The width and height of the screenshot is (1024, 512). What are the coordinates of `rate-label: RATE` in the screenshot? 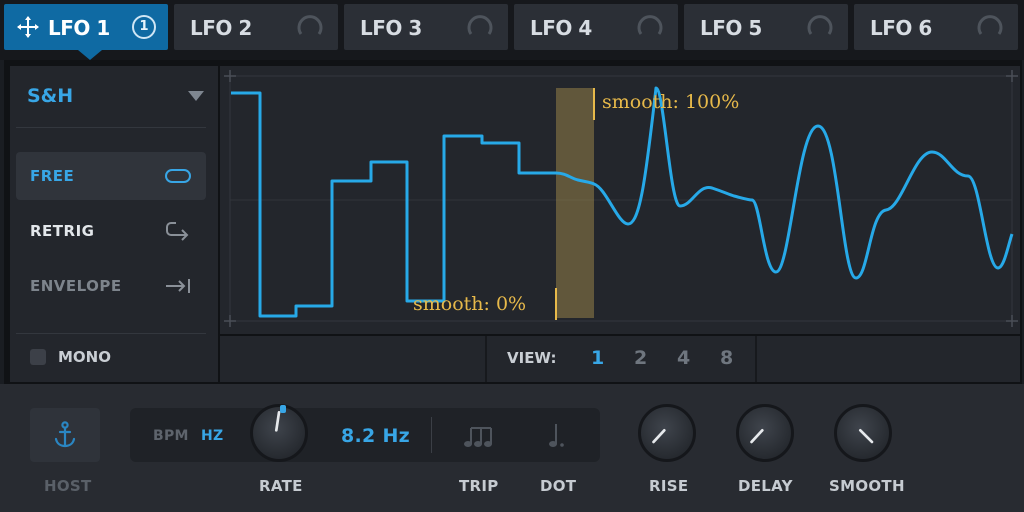 It's located at (281, 486).